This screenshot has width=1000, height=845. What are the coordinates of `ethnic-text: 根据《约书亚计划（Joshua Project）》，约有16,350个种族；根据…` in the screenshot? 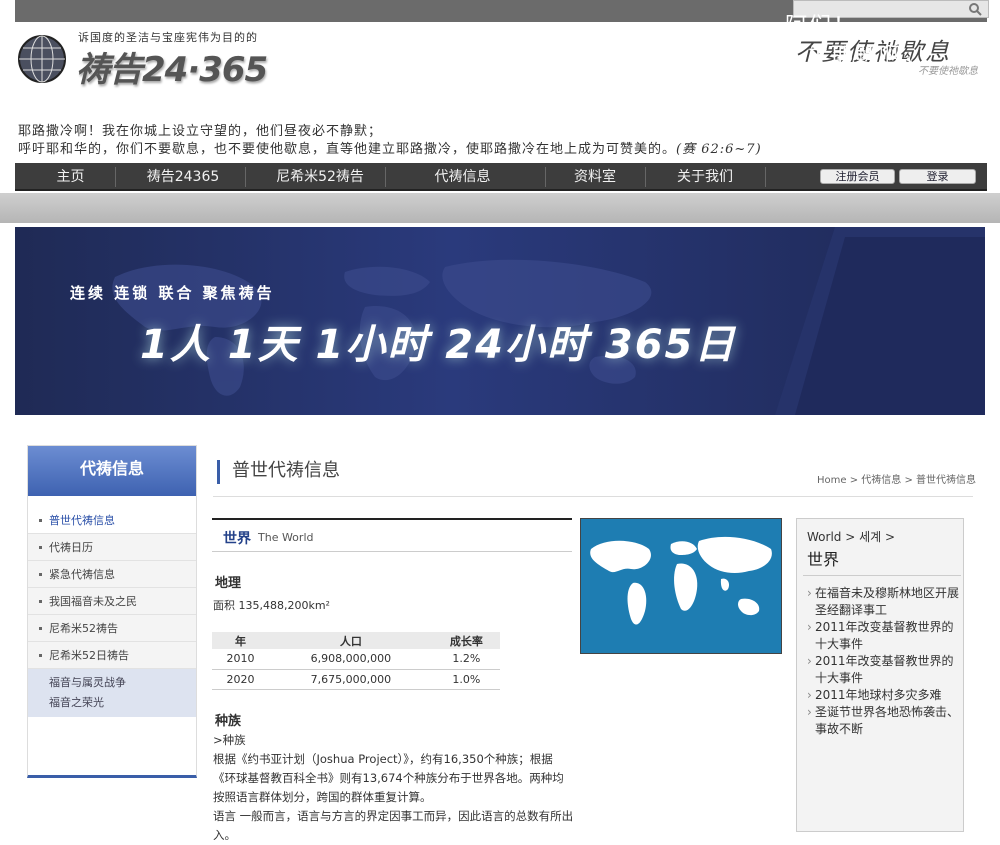 It's located at (388, 778).